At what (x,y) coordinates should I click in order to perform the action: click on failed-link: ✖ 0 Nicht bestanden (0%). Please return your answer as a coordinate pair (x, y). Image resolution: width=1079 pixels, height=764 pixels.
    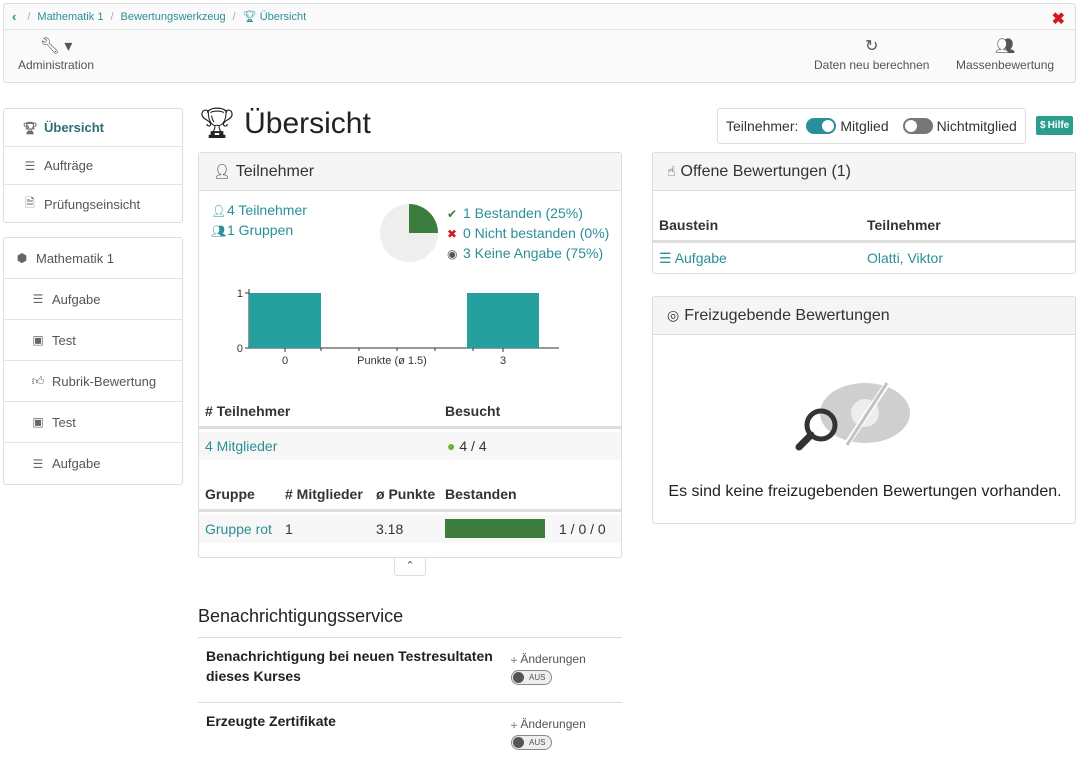
    Looking at the image, I should click on (528, 233).